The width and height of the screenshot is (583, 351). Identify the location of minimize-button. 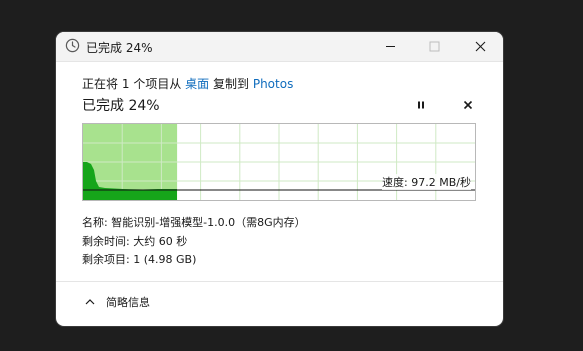
(390, 46).